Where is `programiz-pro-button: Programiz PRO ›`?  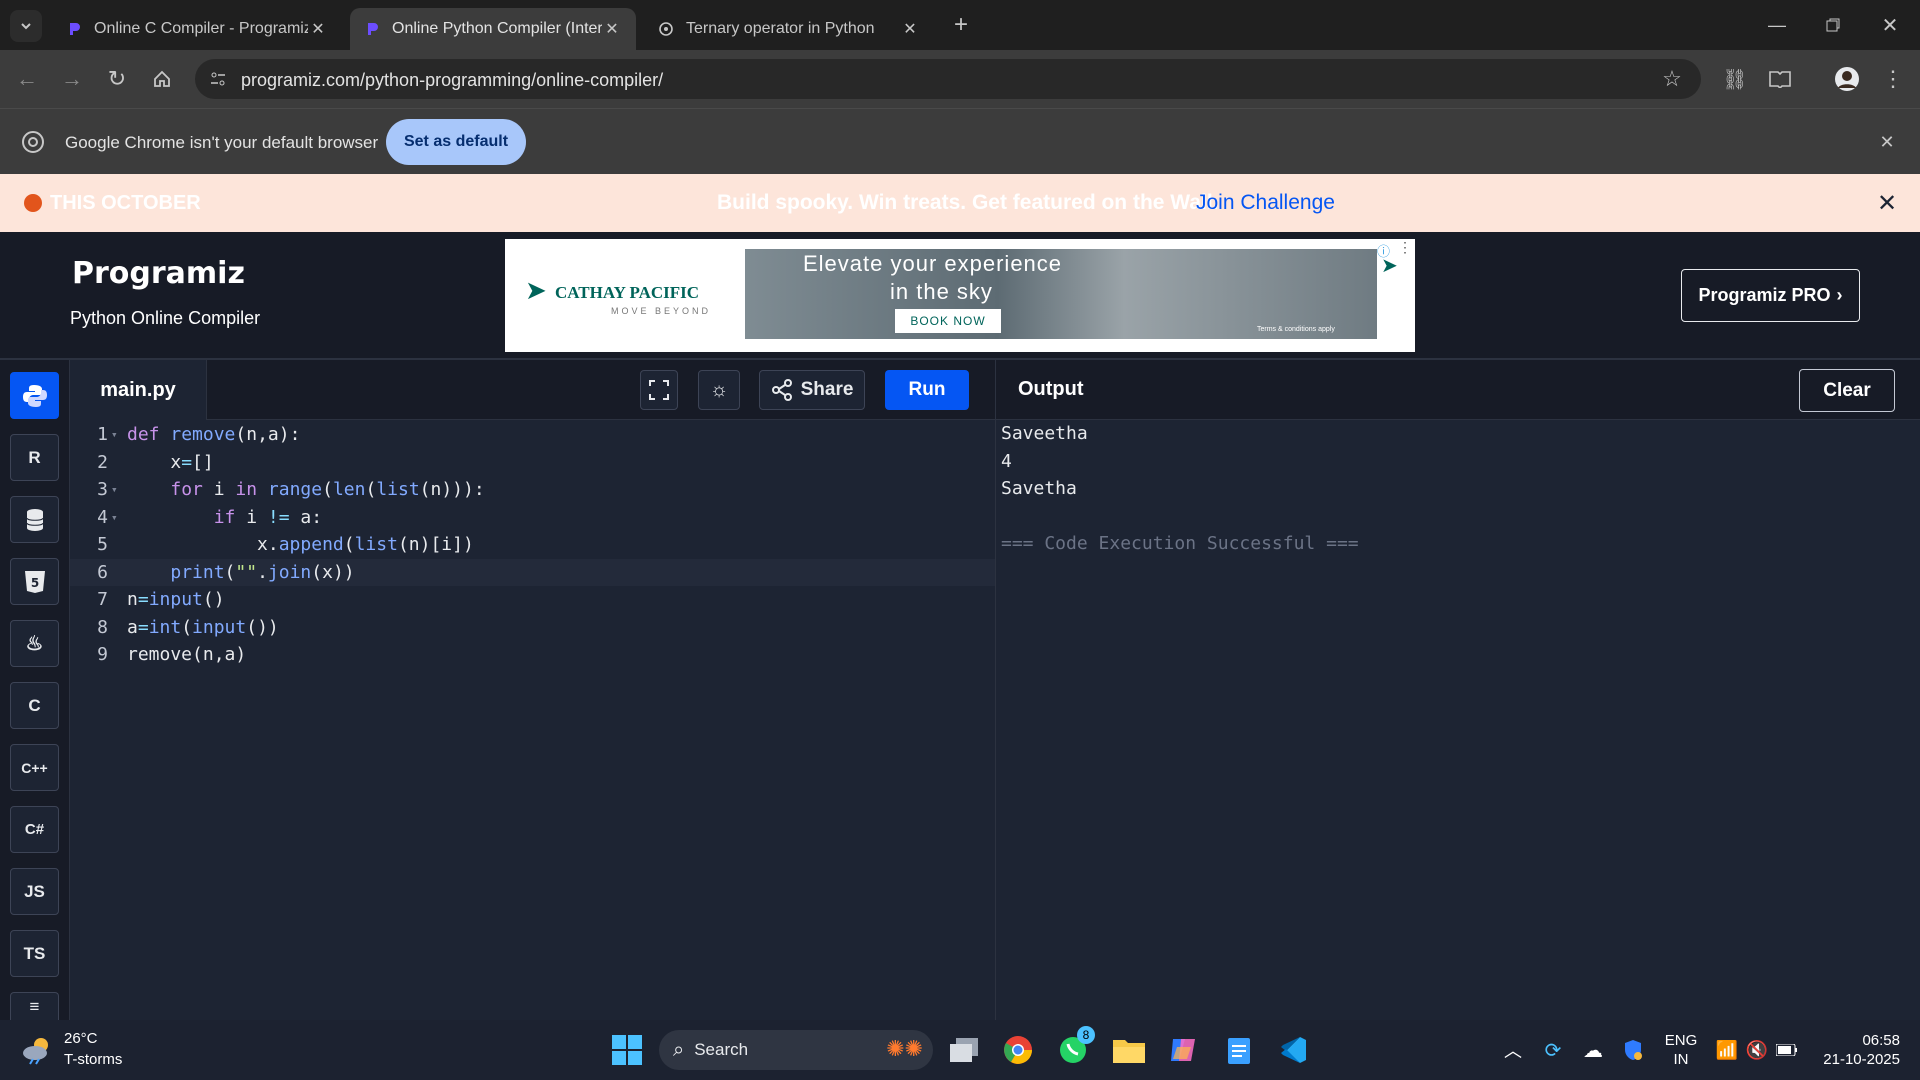
programiz-pro-button: Programiz PRO › is located at coordinates (1770, 295).